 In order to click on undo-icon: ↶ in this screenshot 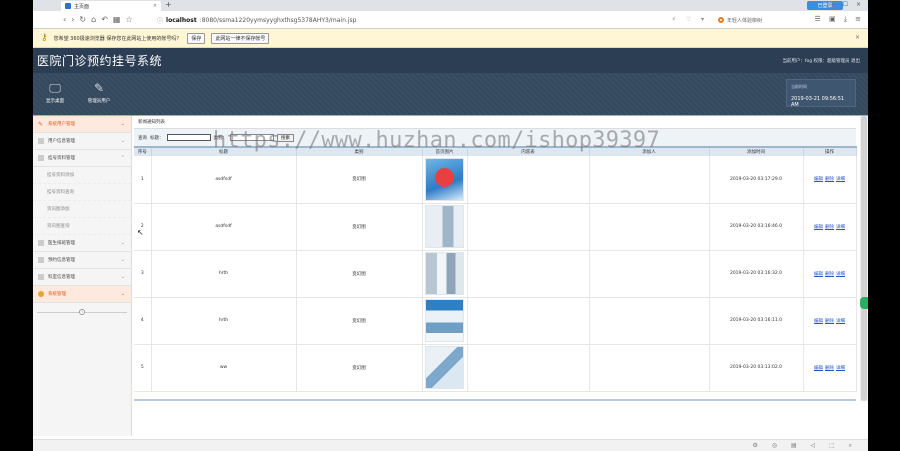, I will do `click(104, 19)`.